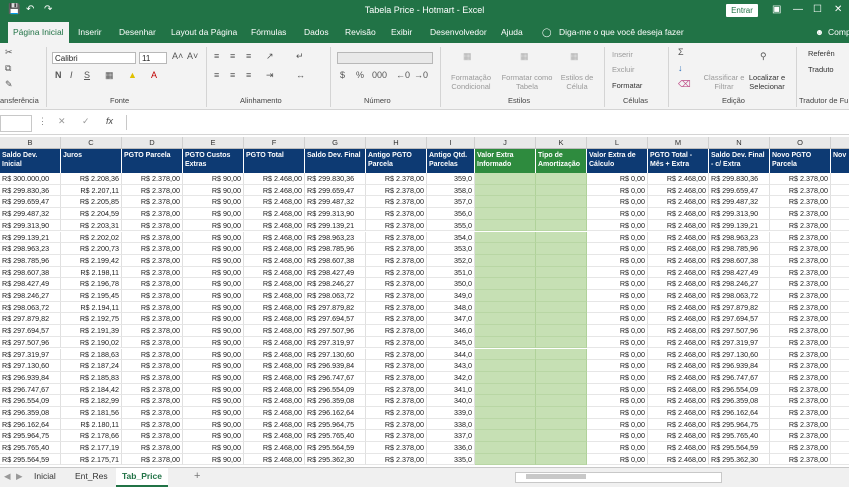  What do you see at coordinates (270, 56) in the screenshot?
I see `orientation-icon: ↗` at bounding box center [270, 56].